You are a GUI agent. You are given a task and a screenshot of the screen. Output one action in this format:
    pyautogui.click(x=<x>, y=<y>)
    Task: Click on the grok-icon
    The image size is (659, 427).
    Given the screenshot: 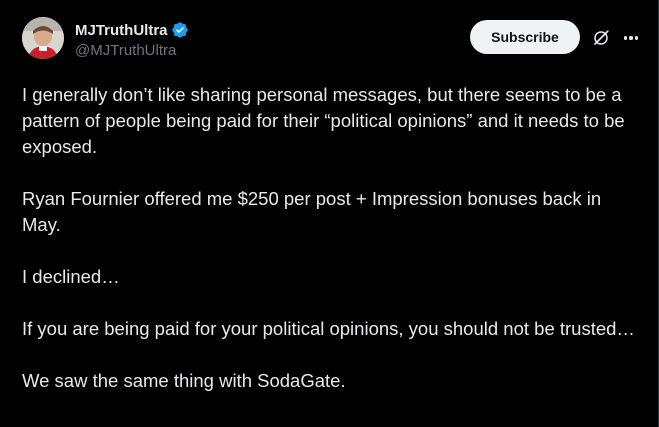 What is the action you would take?
    pyautogui.click(x=601, y=38)
    